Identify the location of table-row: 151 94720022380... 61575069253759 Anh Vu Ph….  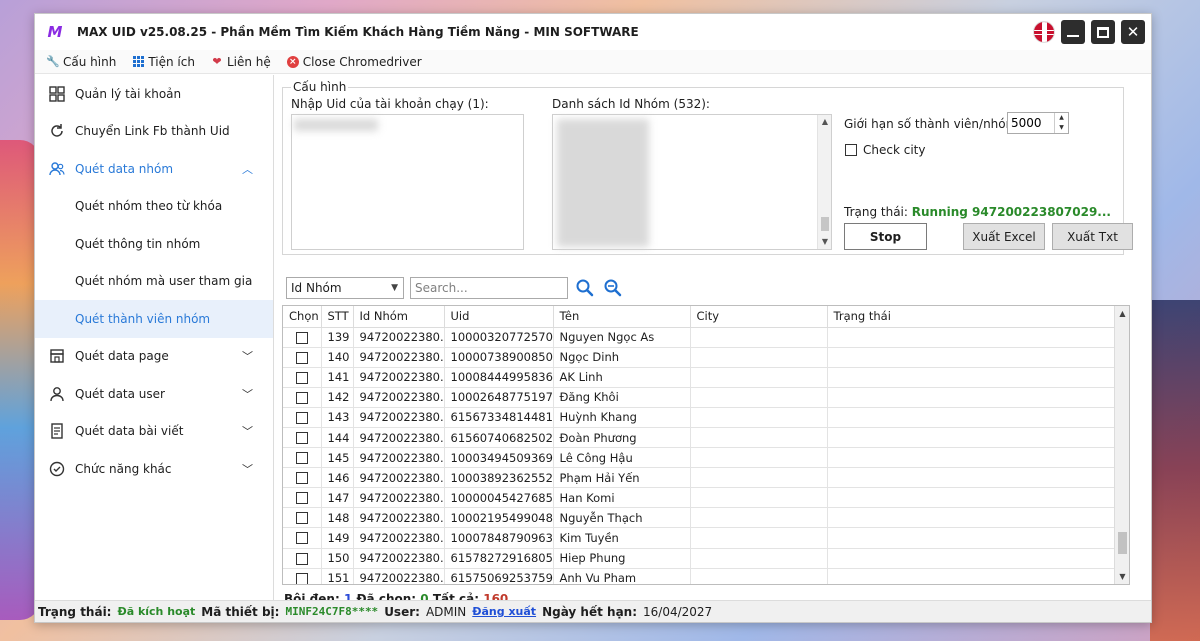
(700, 576).